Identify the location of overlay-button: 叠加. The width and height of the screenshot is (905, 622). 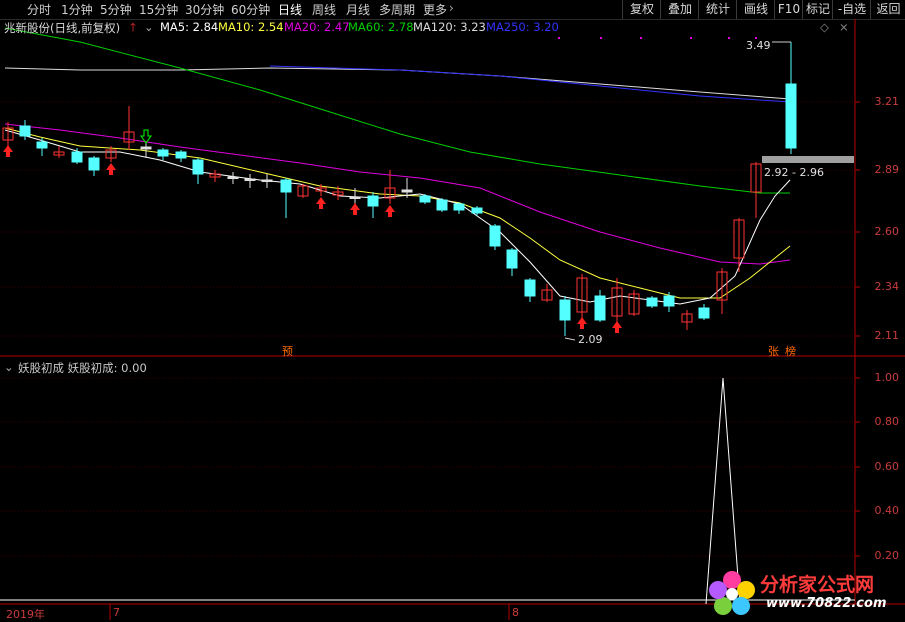
(679, 9).